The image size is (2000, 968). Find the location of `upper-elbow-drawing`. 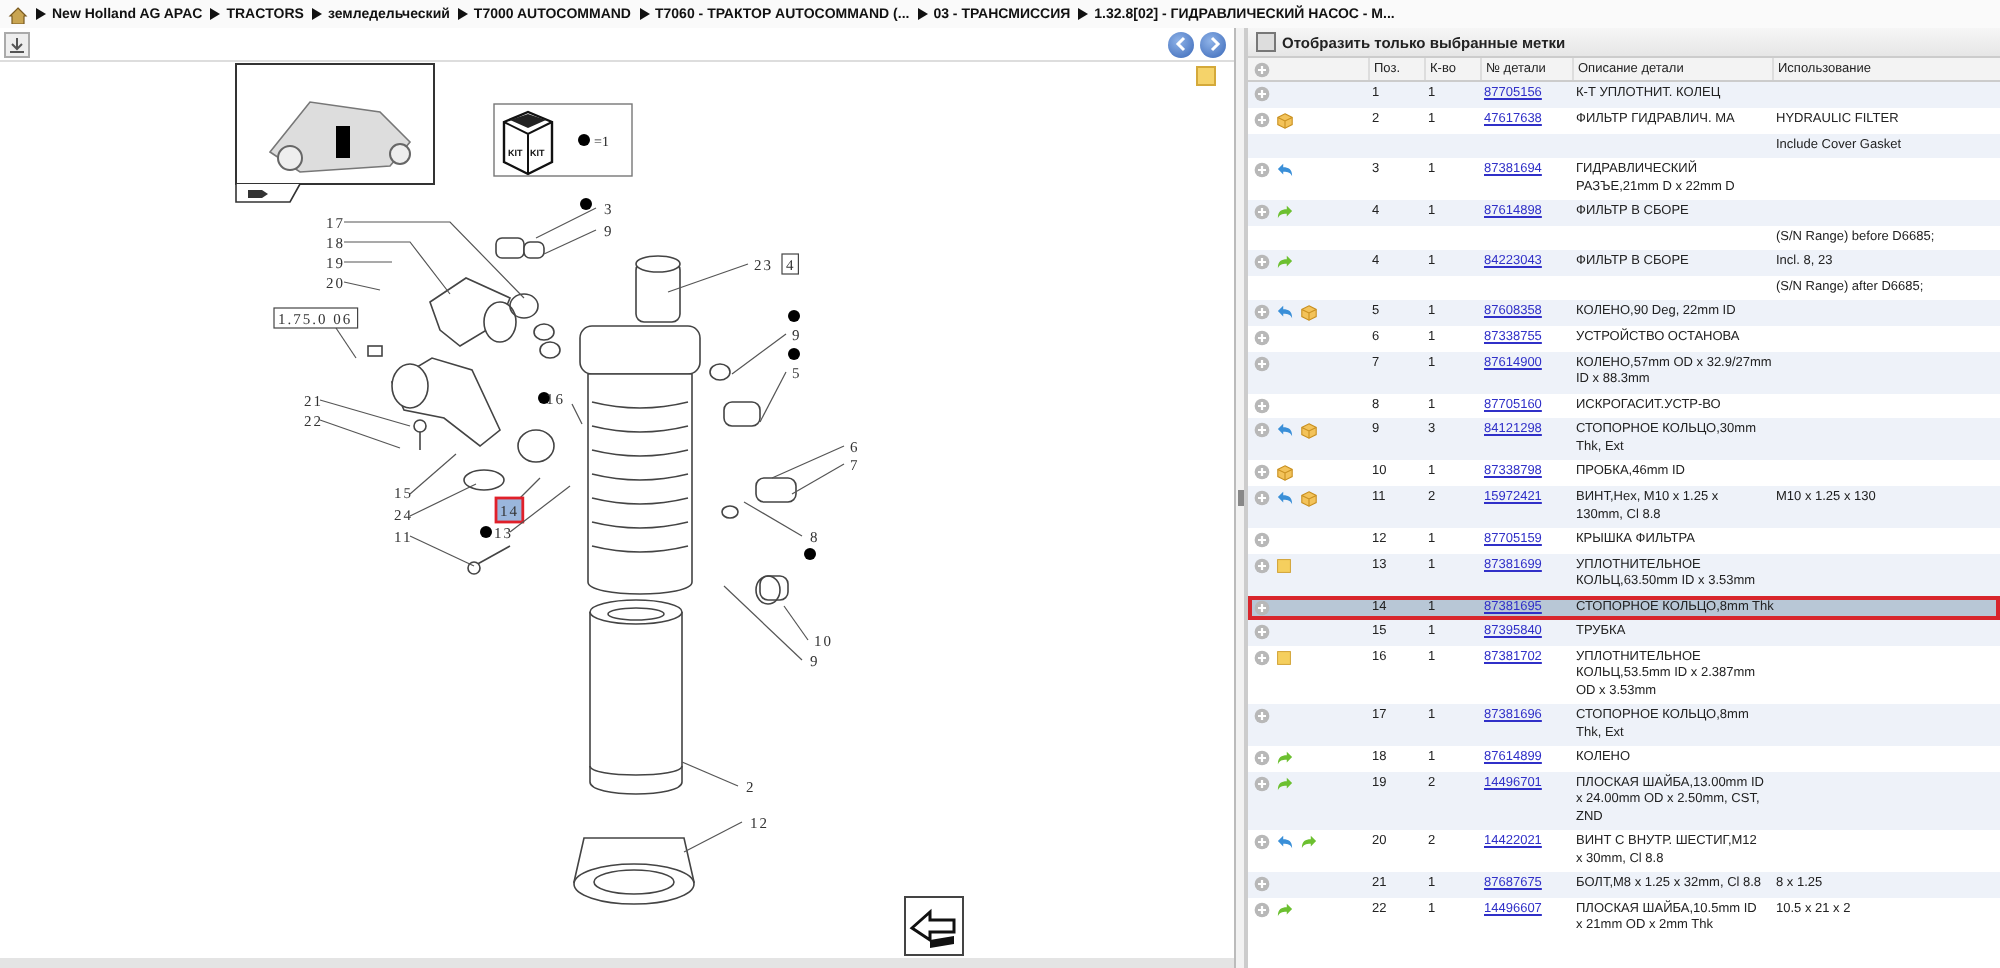

upper-elbow-drawing is located at coordinates (473, 312).